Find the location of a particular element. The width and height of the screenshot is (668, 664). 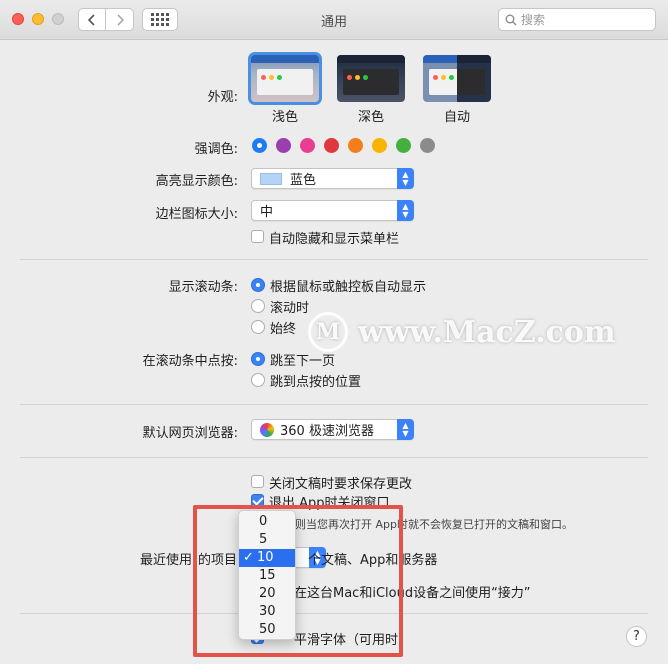

appearance-label: 外观: is located at coordinates (222, 97).